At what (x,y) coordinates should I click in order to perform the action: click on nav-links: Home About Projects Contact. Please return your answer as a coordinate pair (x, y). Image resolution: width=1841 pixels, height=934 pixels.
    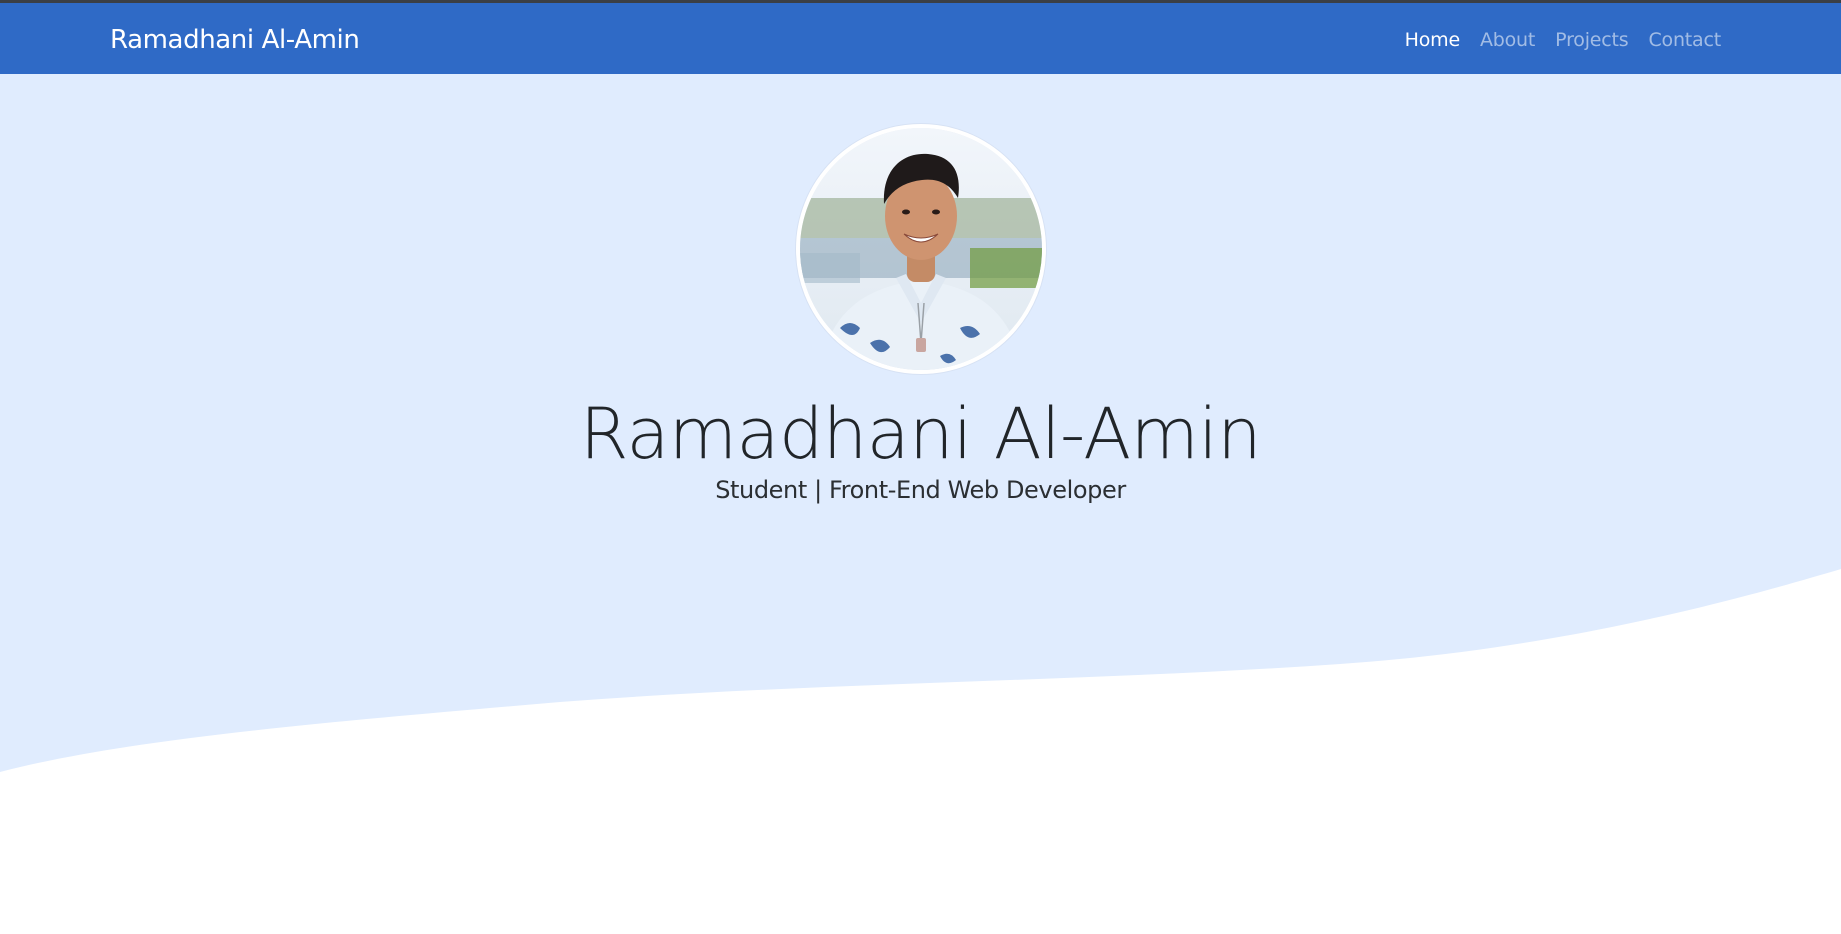
    Looking at the image, I should click on (1563, 38).